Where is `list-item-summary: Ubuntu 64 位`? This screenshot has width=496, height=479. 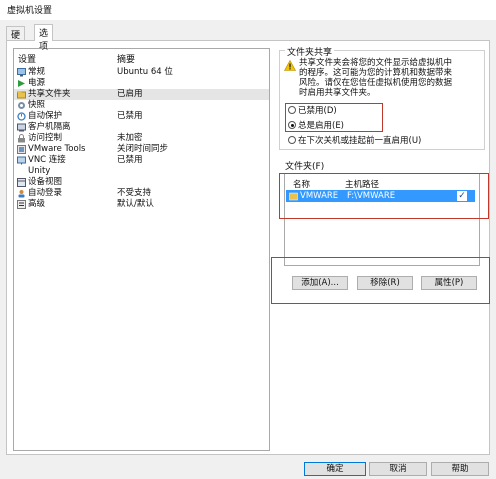 list-item-summary: Ubuntu 64 位 is located at coordinates (145, 72).